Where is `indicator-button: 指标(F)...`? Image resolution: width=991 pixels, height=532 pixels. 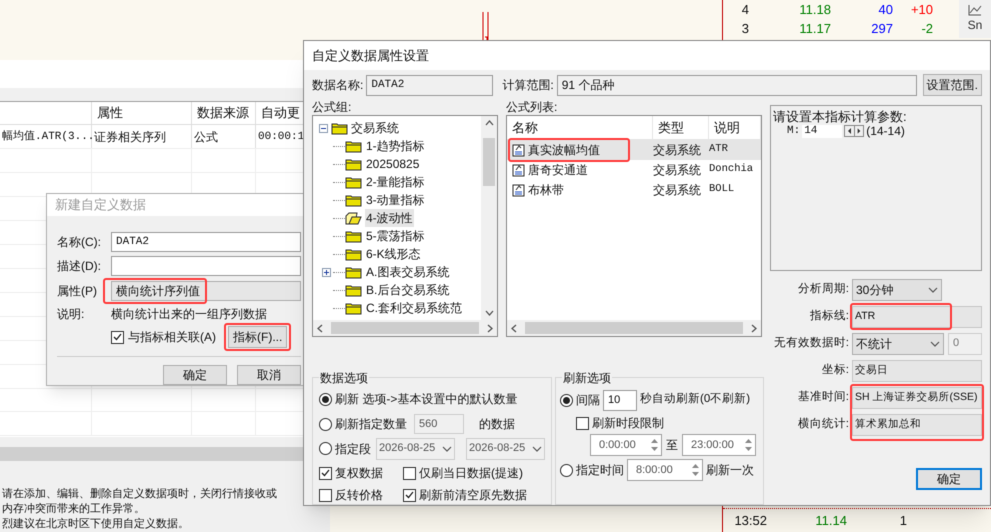 indicator-button: 指标(F)... is located at coordinates (258, 337).